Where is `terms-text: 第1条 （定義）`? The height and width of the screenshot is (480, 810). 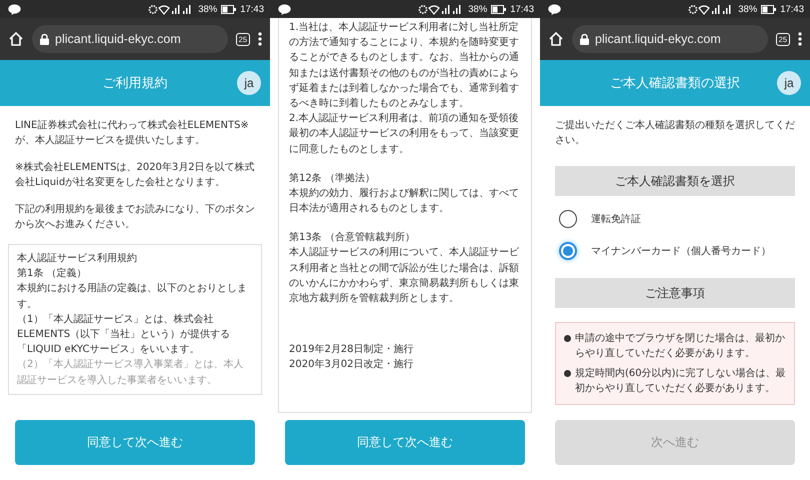
terms-text: 第1条 （定義） is located at coordinates (52, 274).